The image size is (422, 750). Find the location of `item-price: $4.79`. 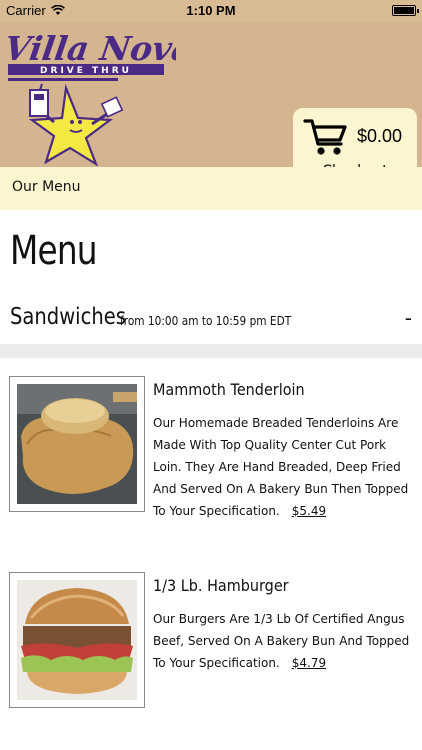

item-price: $4.79 is located at coordinates (309, 663).